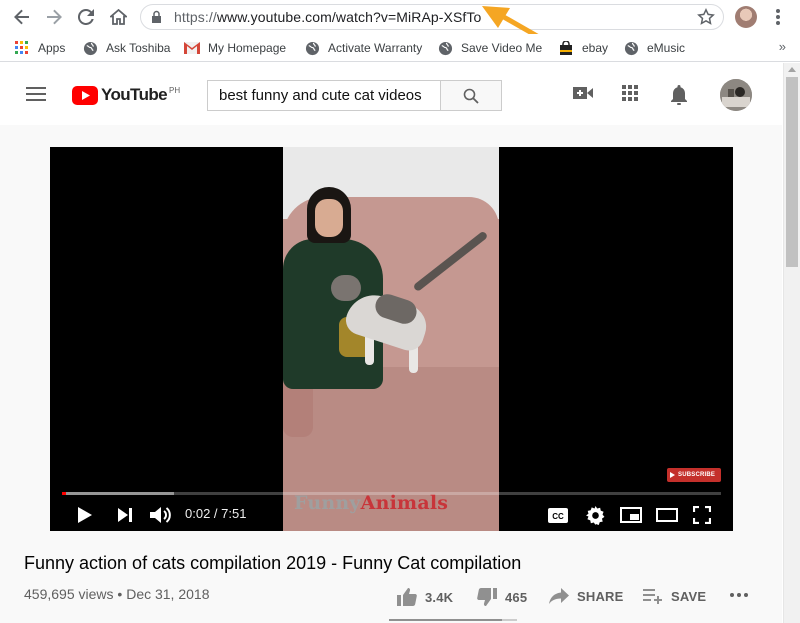 This screenshot has height=623, width=800. I want to click on gear-icon, so click(594, 515).